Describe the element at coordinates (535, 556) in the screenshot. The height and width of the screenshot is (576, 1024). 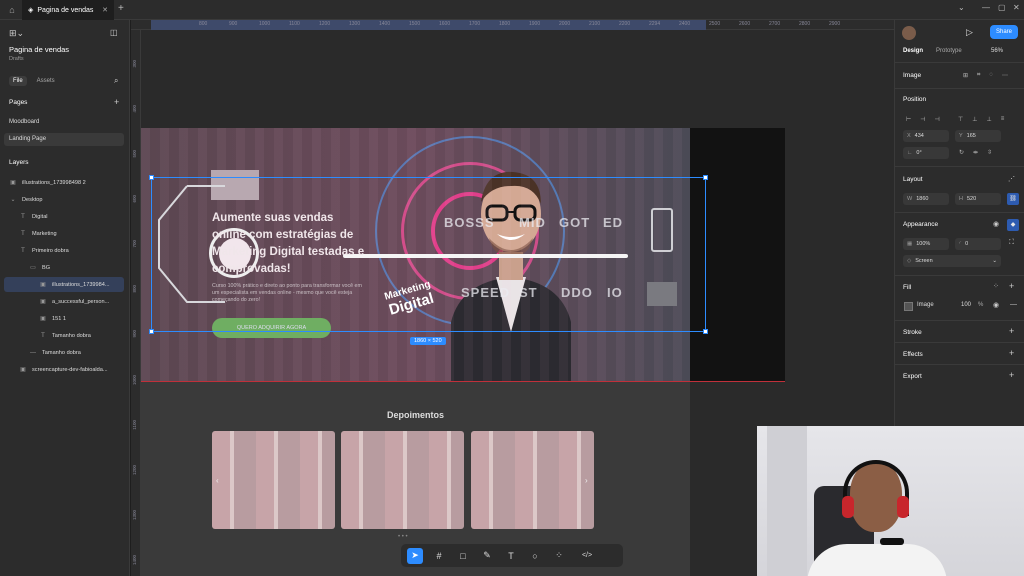
I see `comment-tool-icon: ○` at that location.